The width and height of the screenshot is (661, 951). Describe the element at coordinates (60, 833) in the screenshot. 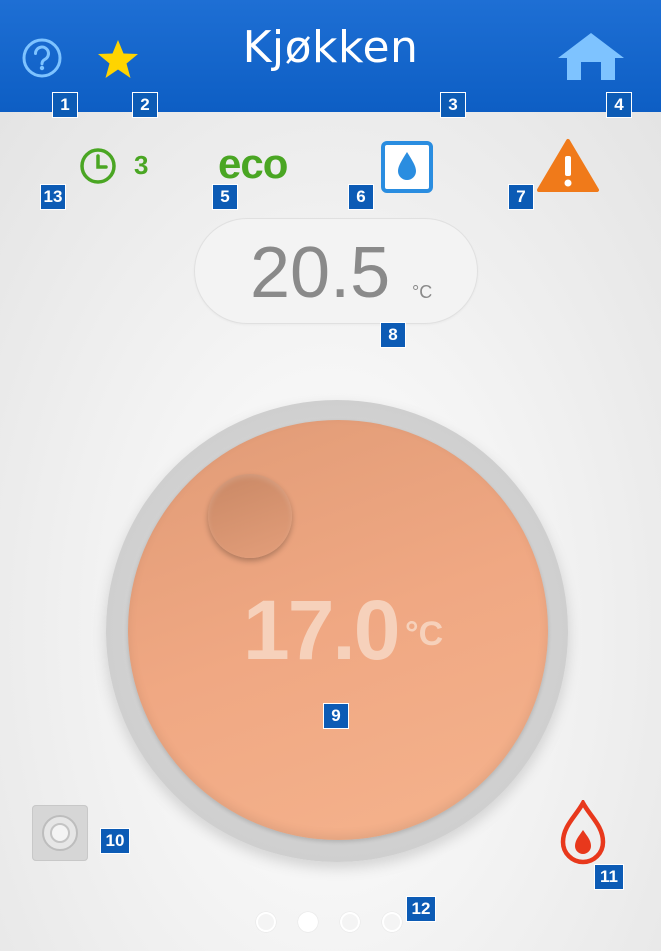

I see `device-icon` at that location.